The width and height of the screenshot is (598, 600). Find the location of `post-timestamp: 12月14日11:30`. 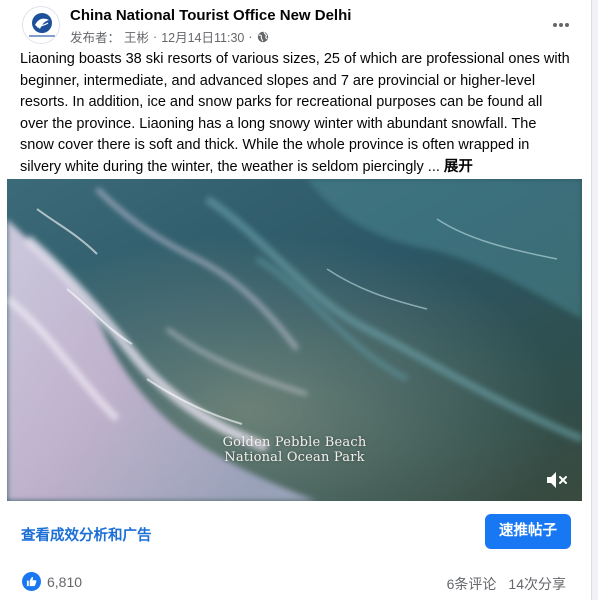

post-timestamp: 12月14日11:30 is located at coordinates (202, 36).